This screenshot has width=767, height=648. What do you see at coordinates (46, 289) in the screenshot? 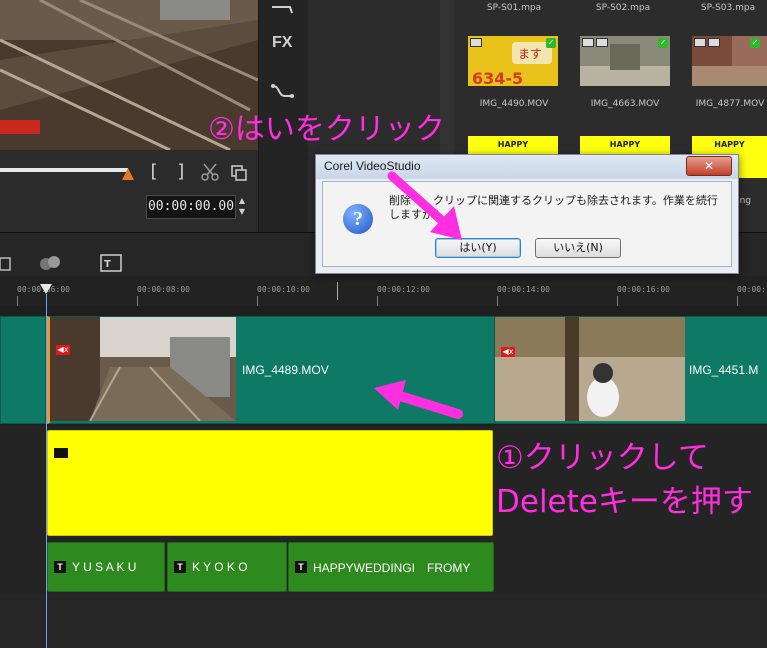
I see `playhead-handle` at bounding box center [46, 289].